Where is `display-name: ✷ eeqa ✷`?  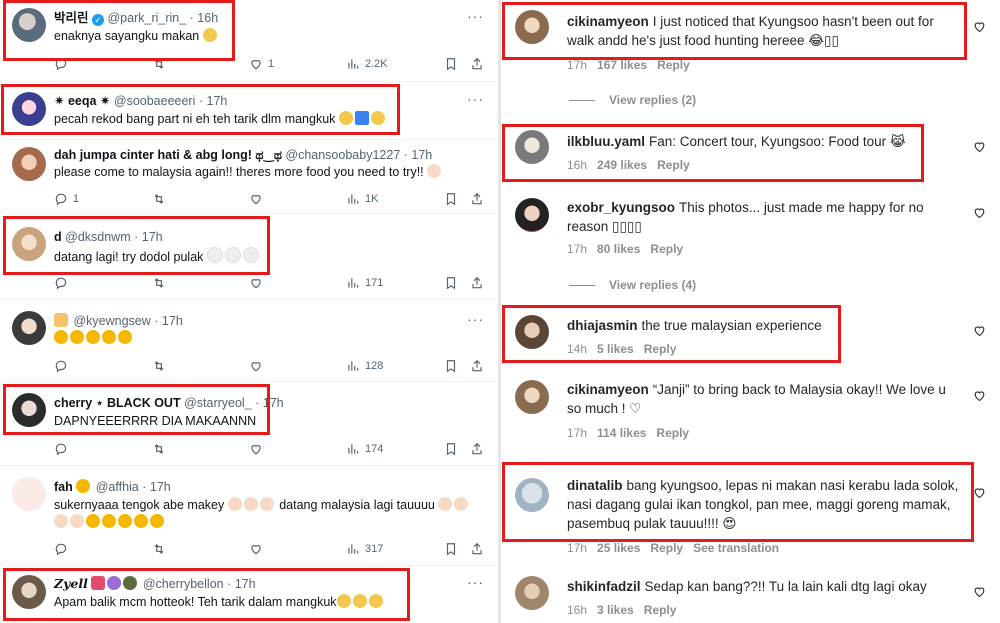
display-name: ✷ eeqa ✷ is located at coordinates (82, 101).